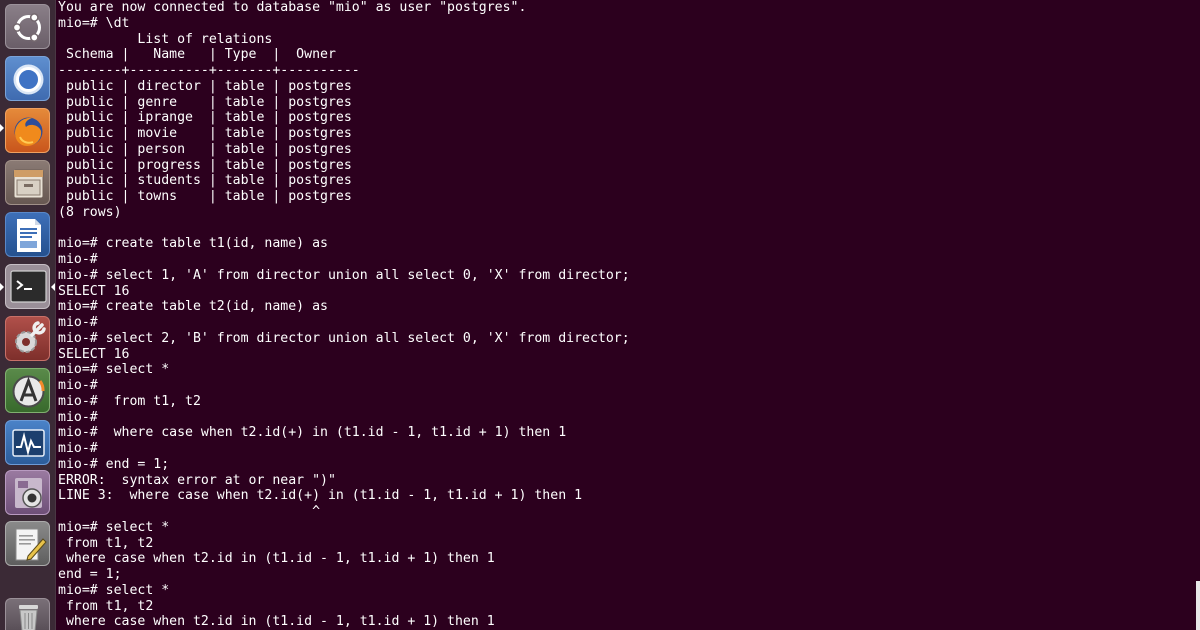  I want to click on file-cabinet-icon, so click(27, 182).